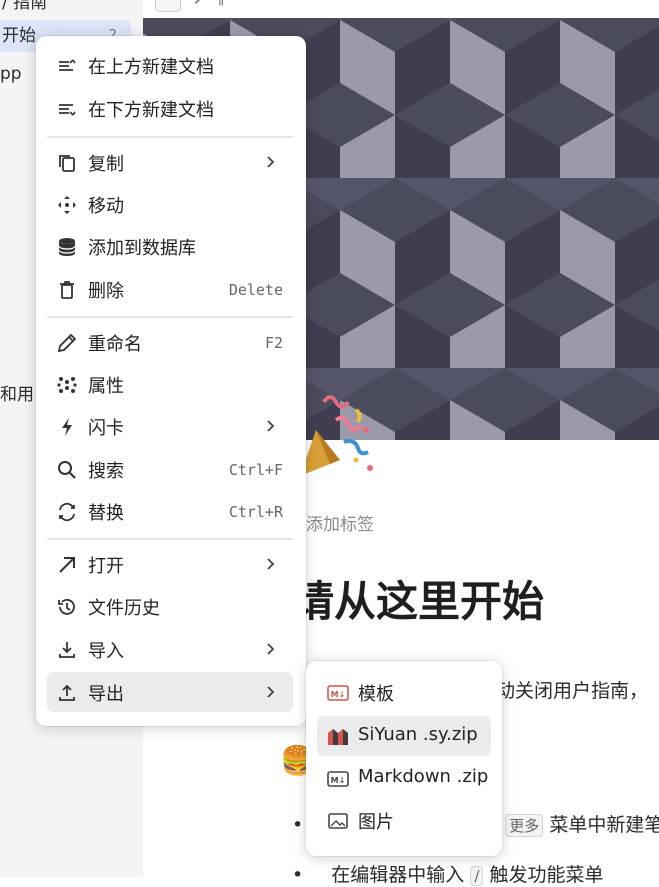  I want to click on menu-item-label: 删除, so click(106, 291).